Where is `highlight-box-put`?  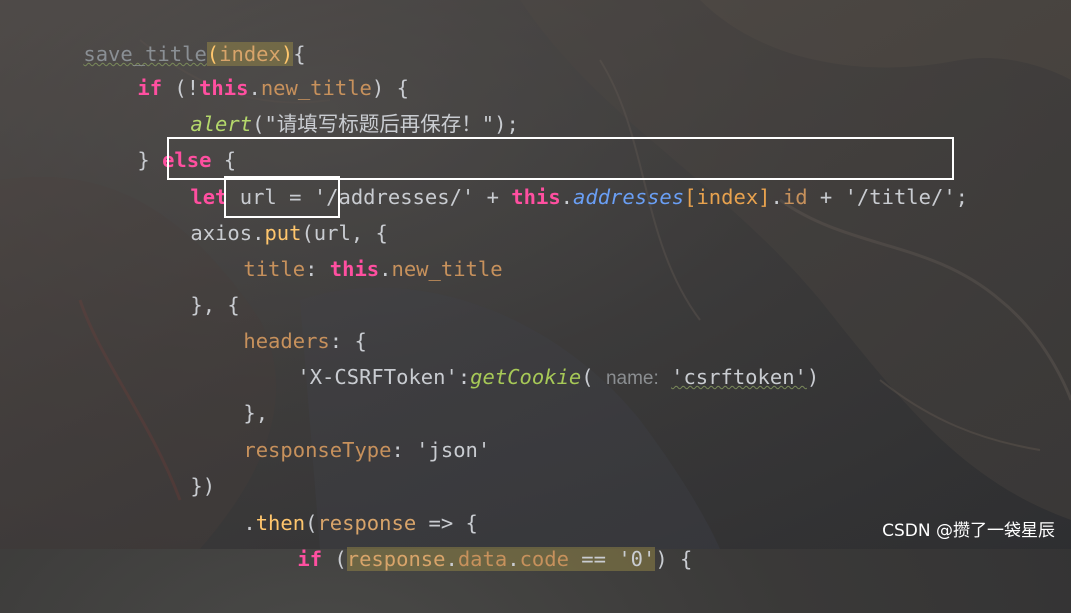
highlight-box-put is located at coordinates (282, 197).